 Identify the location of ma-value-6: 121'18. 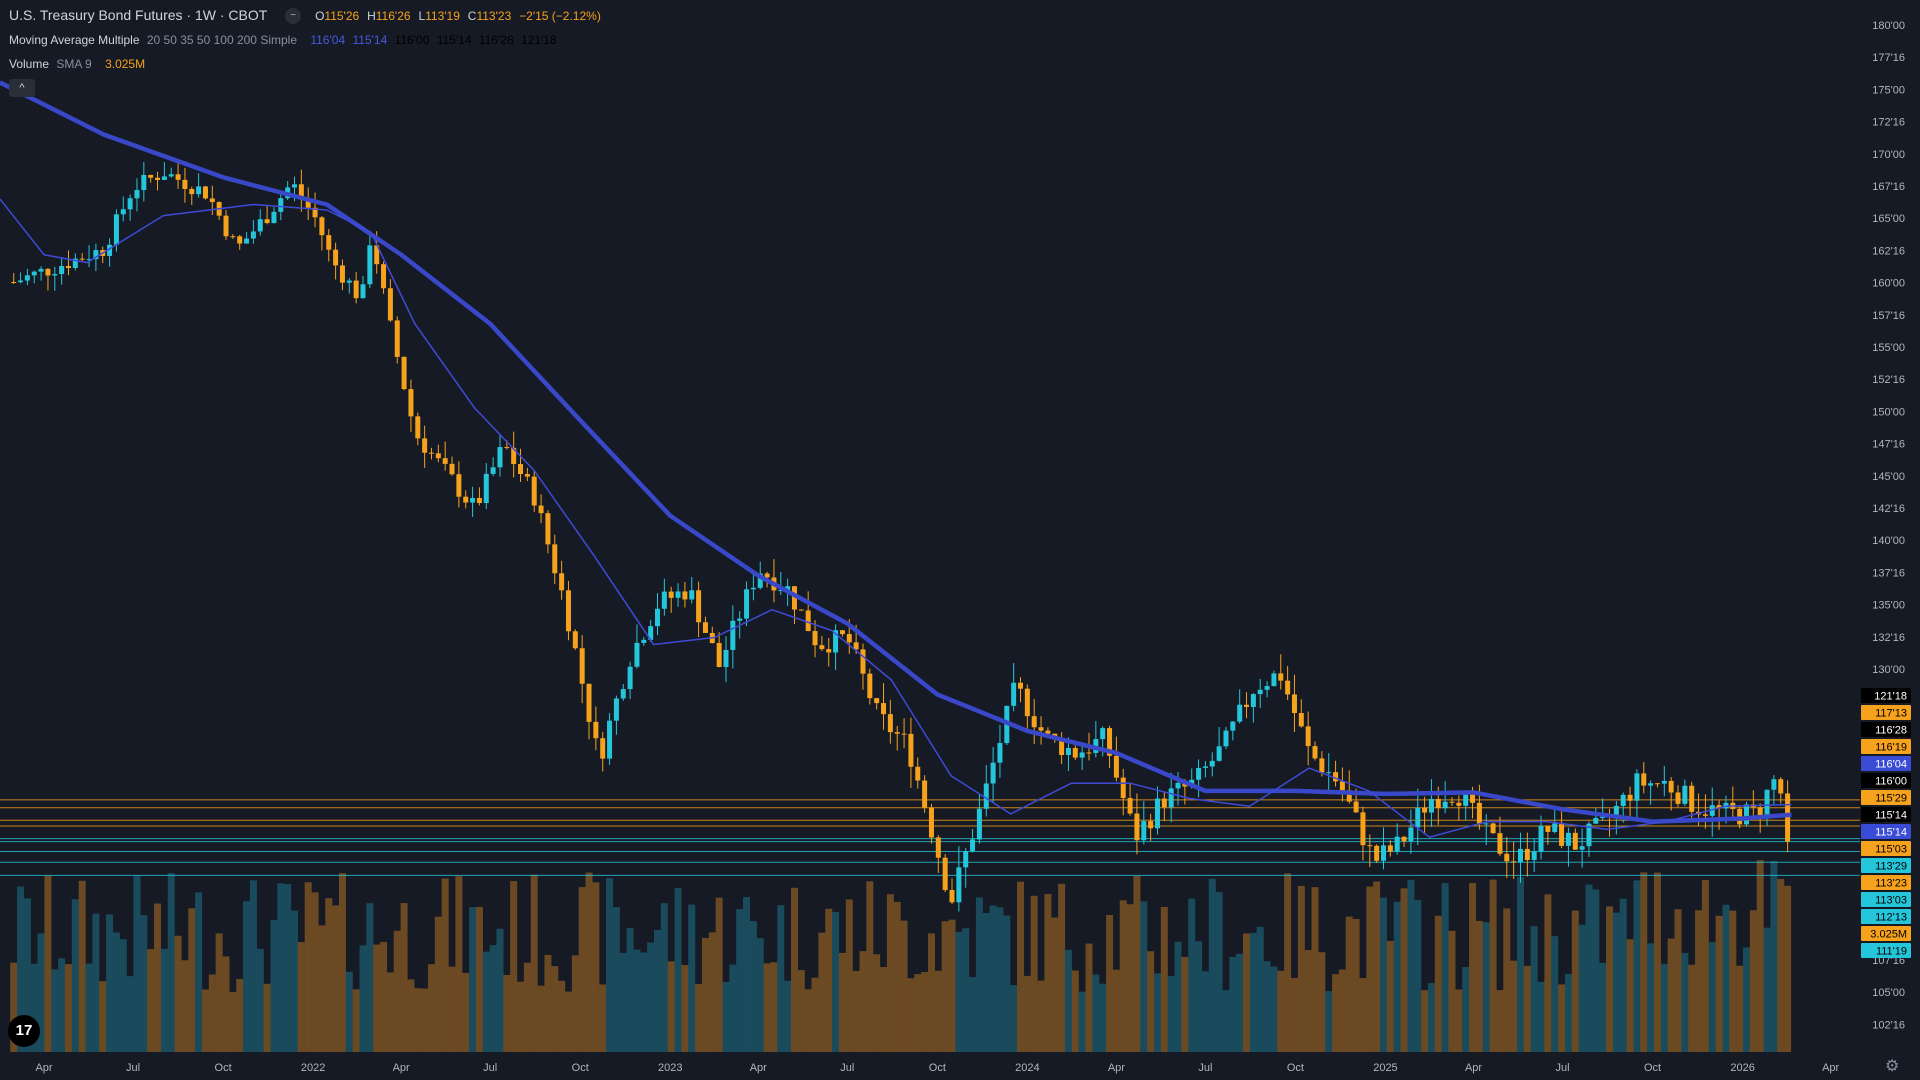
(538, 40).